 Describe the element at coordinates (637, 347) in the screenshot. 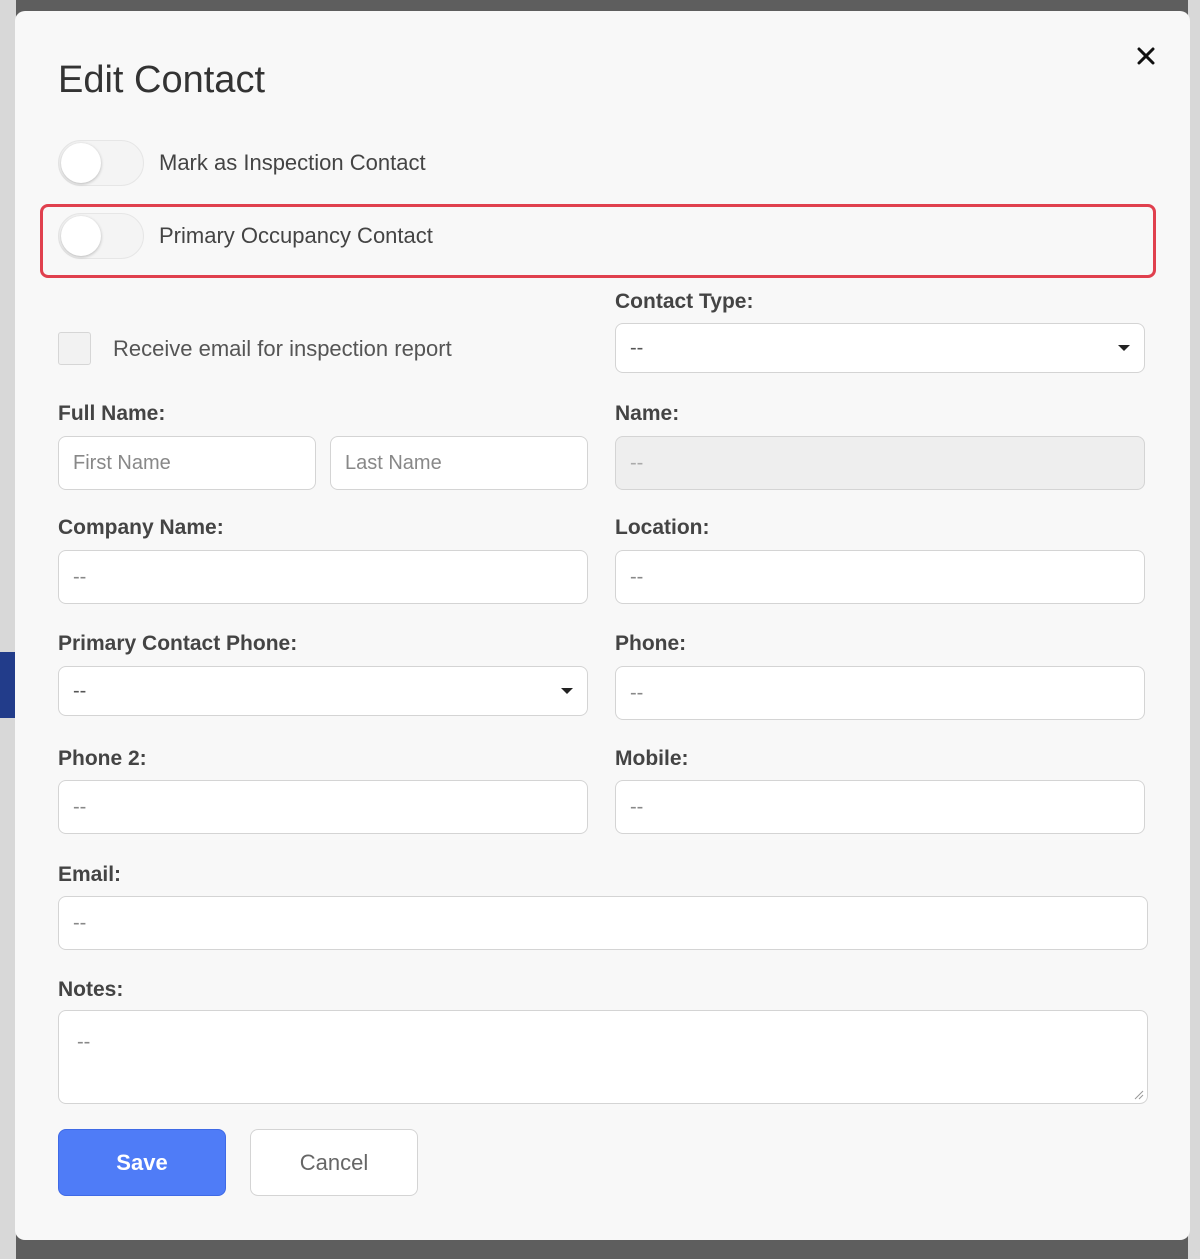

I see `contact-type-value: --` at that location.